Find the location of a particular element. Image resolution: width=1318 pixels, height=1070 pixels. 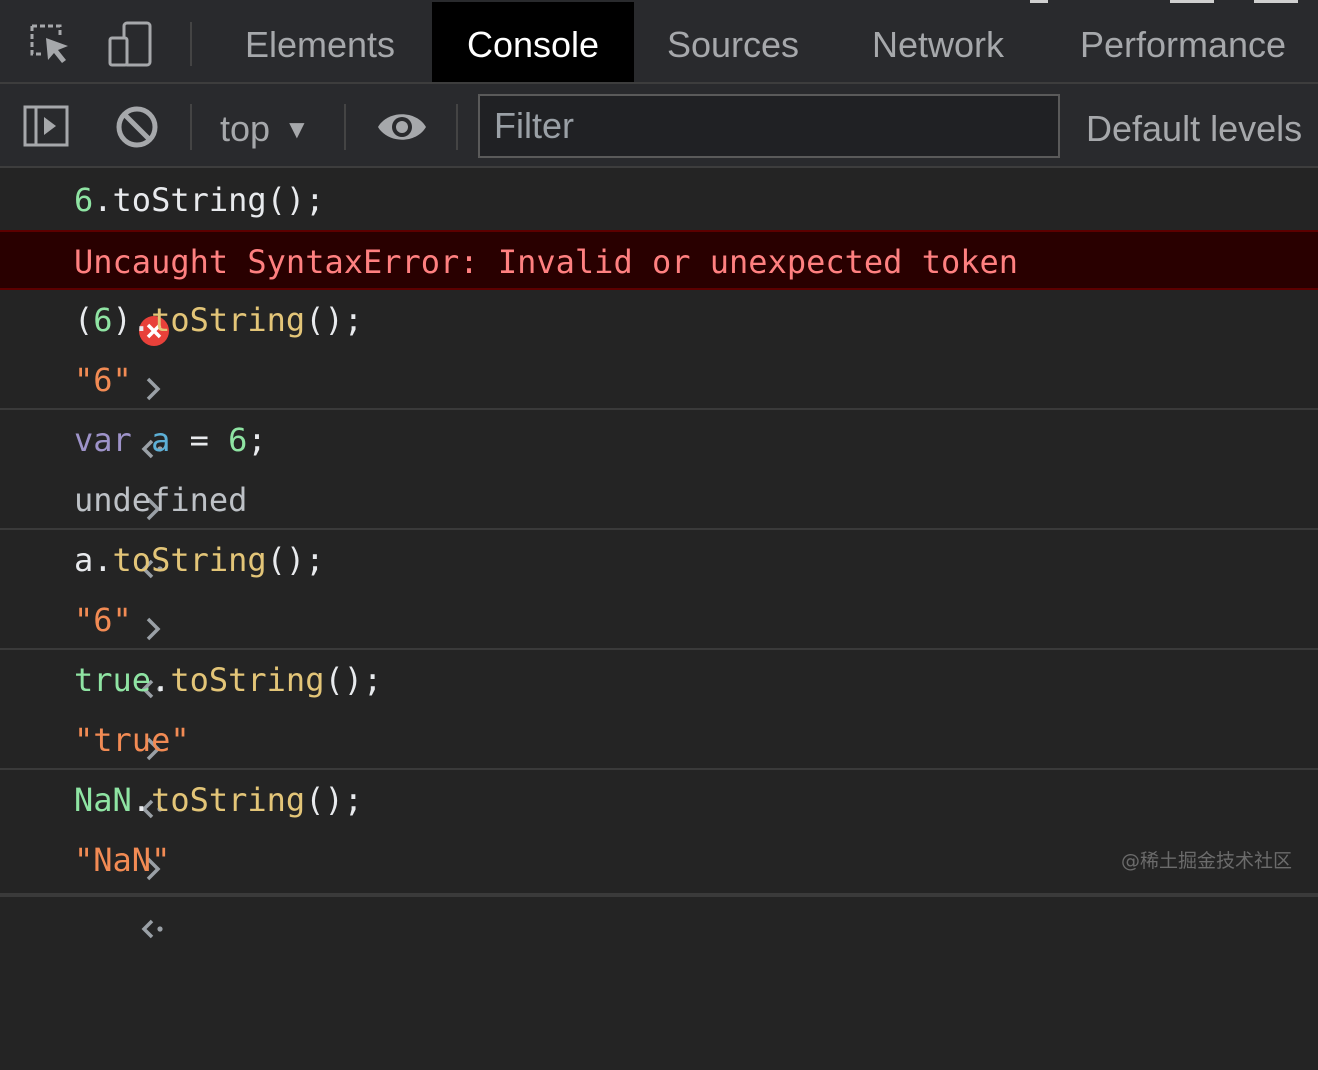

context-selector: top ▼ is located at coordinates (265, 127).